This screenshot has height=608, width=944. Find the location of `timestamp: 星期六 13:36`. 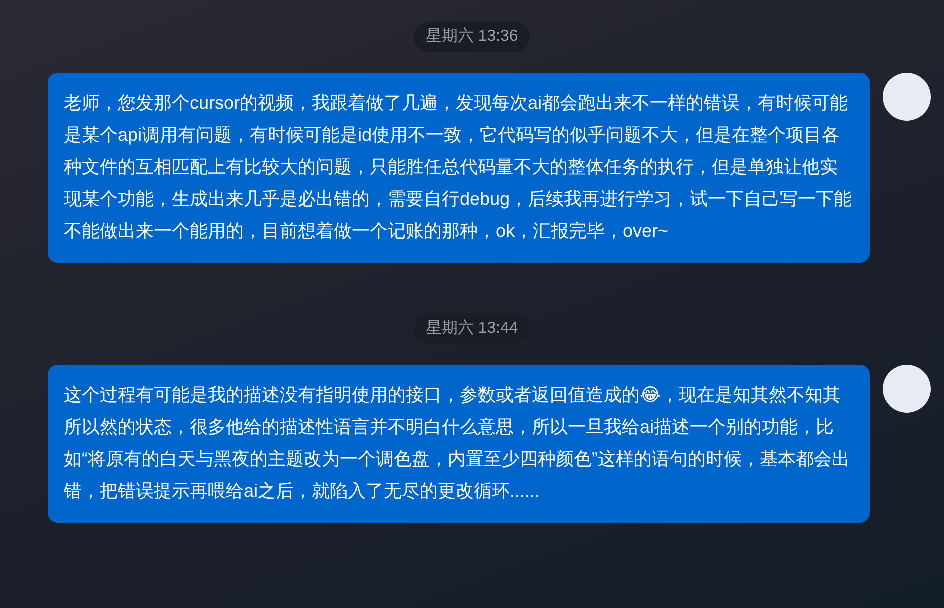

timestamp: 星期六 13:36 is located at coordinates (472, 37).